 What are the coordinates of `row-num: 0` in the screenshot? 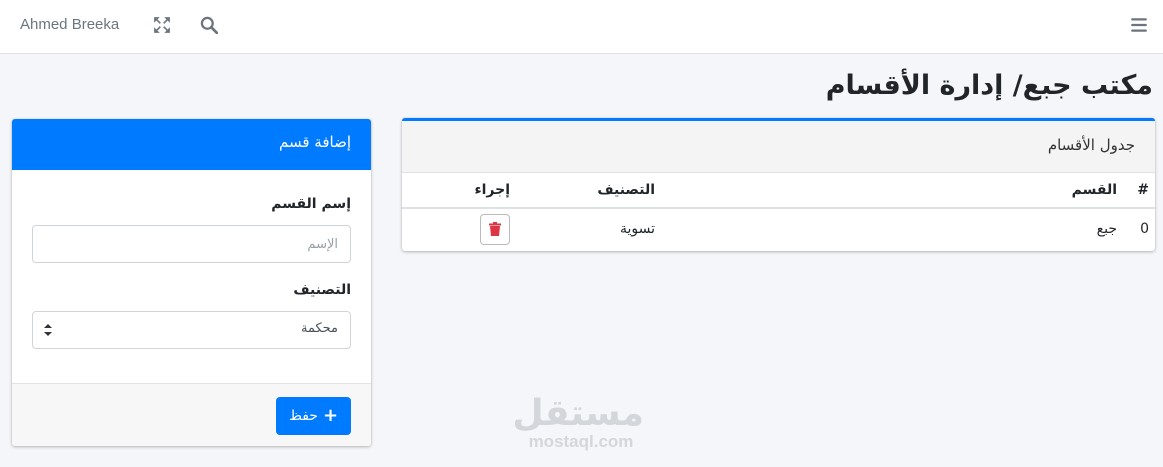 It's located at (1144, 229).